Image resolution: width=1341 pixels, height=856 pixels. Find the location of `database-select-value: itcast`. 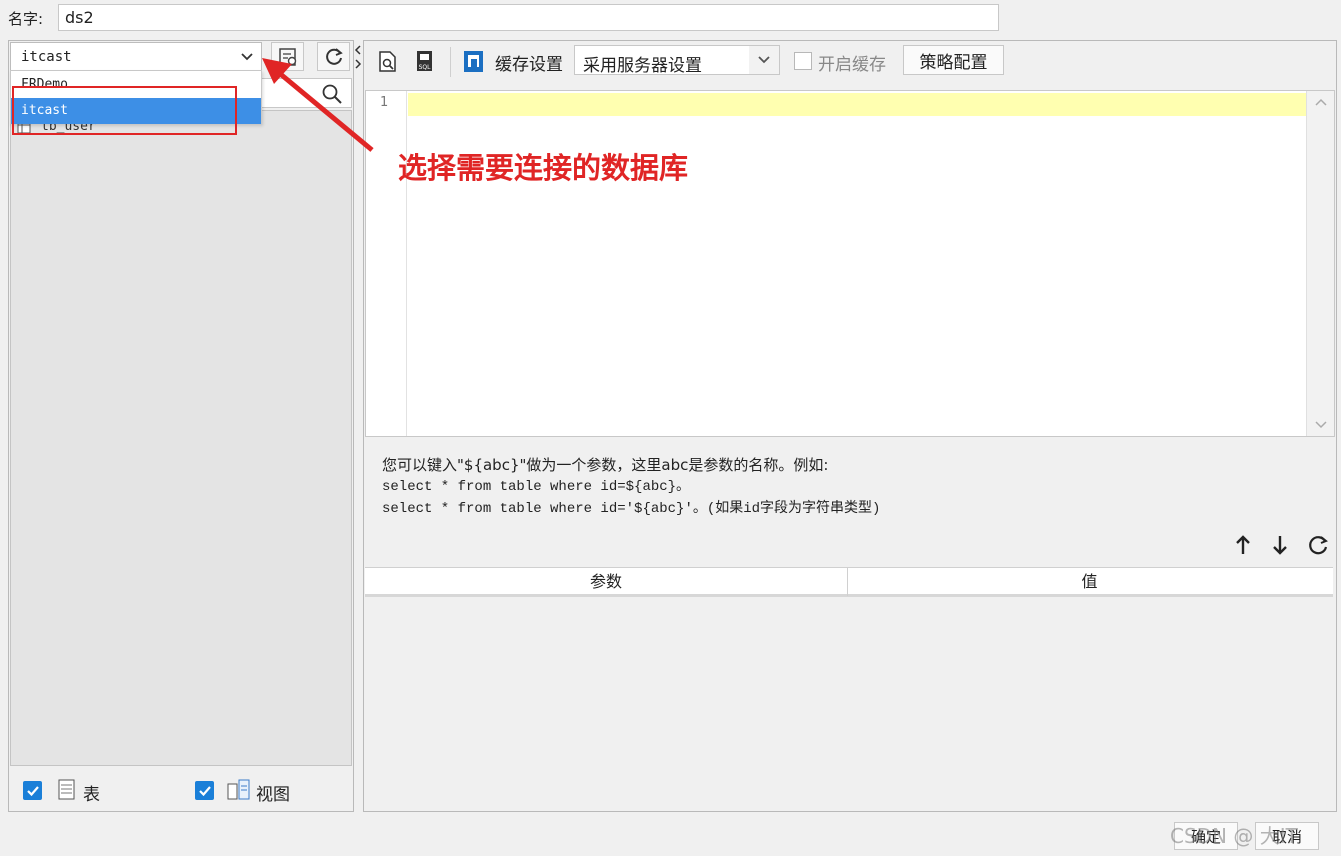

database-select-value: itcast is located at coordinates (46, 57).